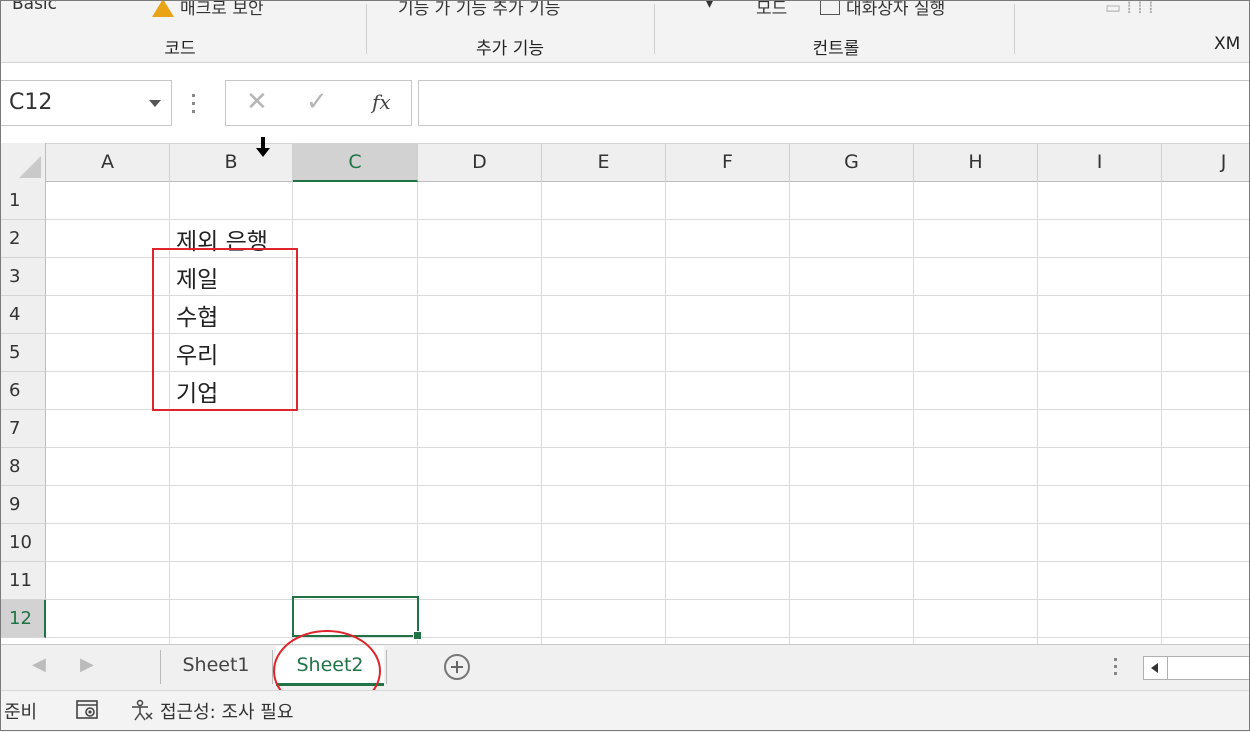 The image size is (1250, 732). Describe the element at coordinates (728, 162) in the screenshot. I see `column-header-f: F` at that location.